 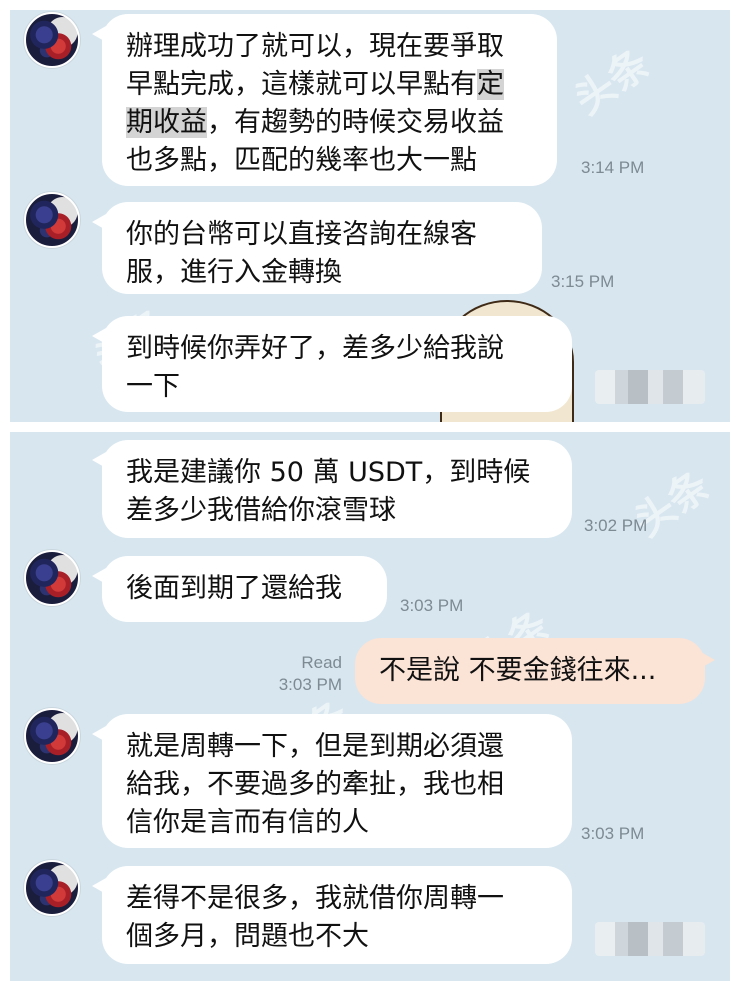 I want to click on message-bubble: 我是建議你 50 萬 USDT，到時候 差多少我借給你滾雪球, so click(x=332, y=489).